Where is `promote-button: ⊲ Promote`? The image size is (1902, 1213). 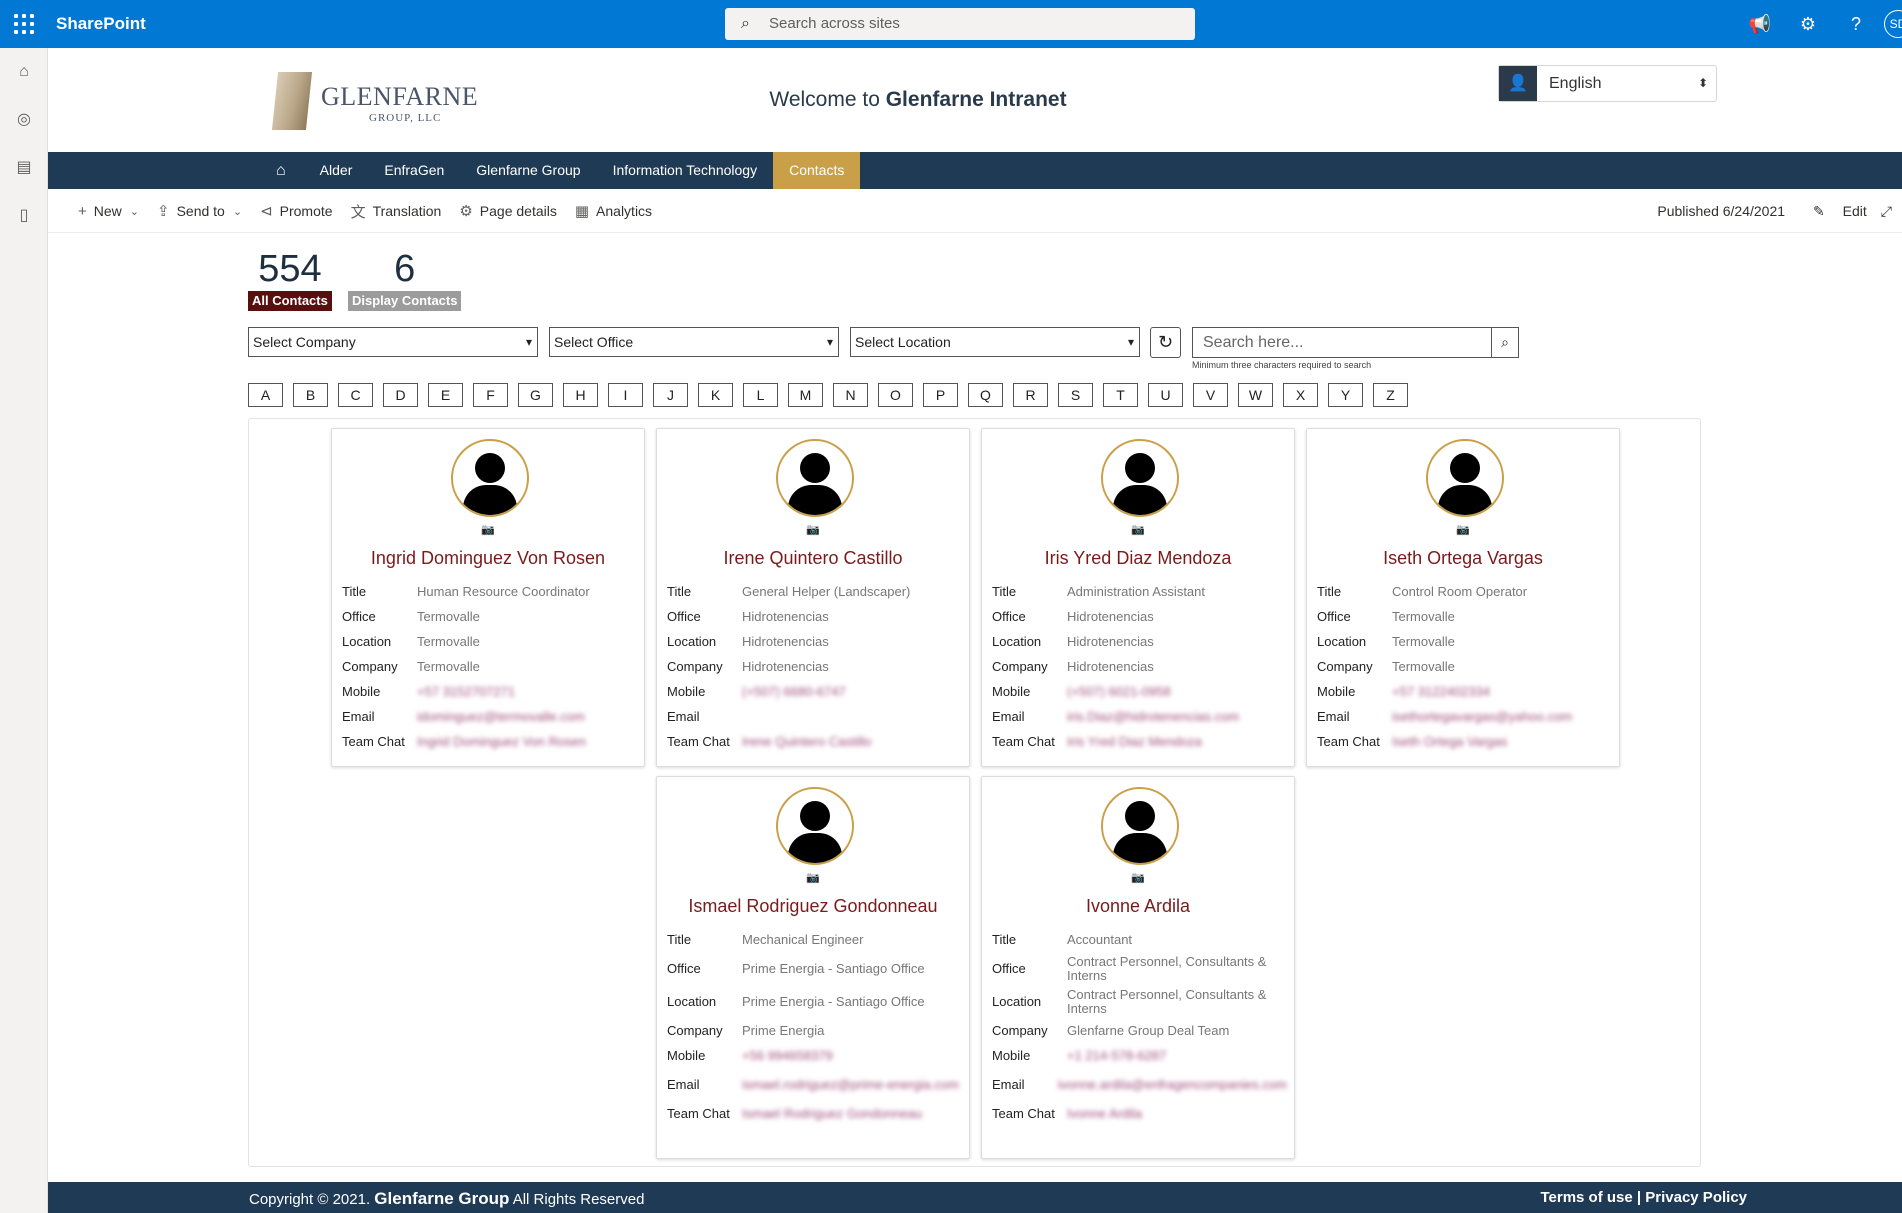
promote-button: ⊲ Promote is located at coordinates (296, 211).